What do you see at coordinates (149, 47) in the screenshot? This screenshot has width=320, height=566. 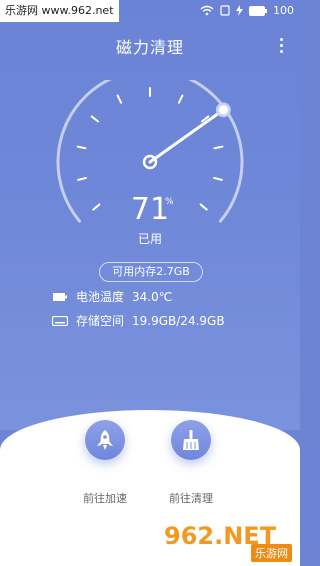 I see `page-title: 磁力清理` at bounding box center [149, 47].